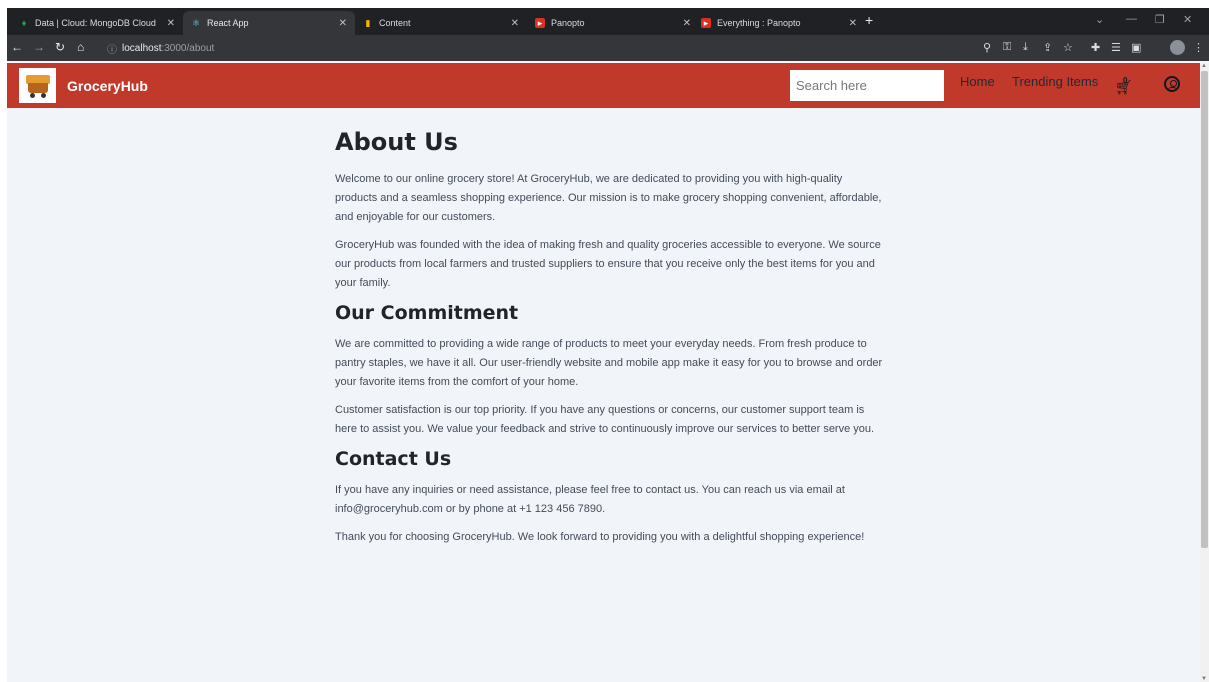  What do you see at coordinates (1131, 19) in the screenshot?
I see `minimize-icon: —` at bounding box center [1131, 19].